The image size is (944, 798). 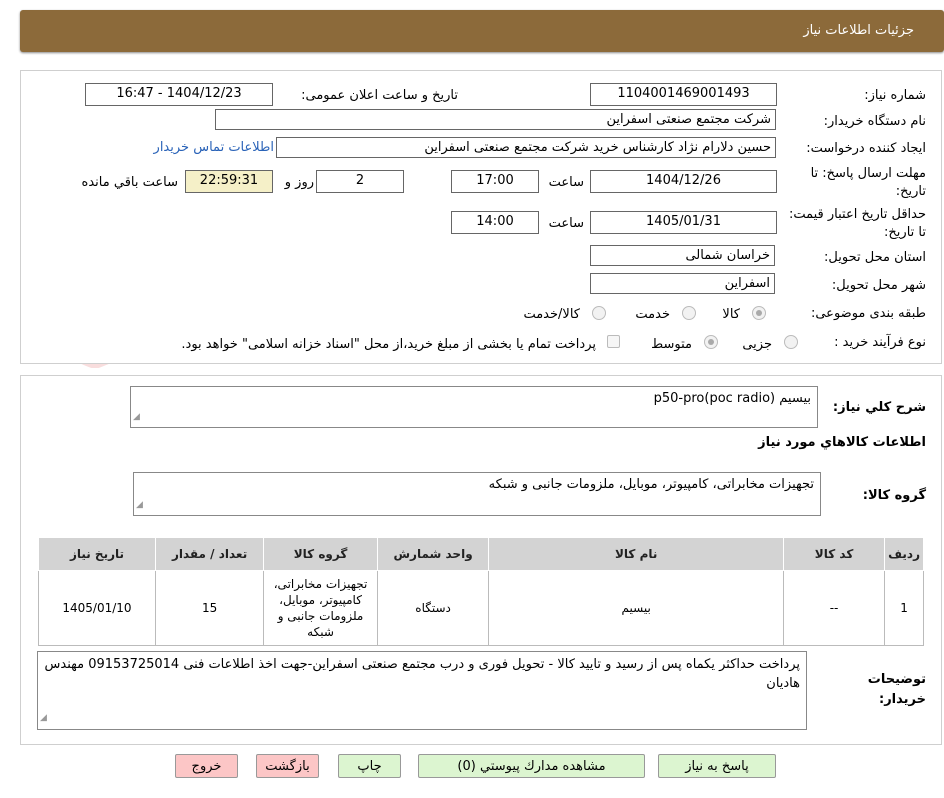 What do you see at coordinates (689, 313) in the screenshot?
I see `category-radio-service` at bounding box center [689, 313].